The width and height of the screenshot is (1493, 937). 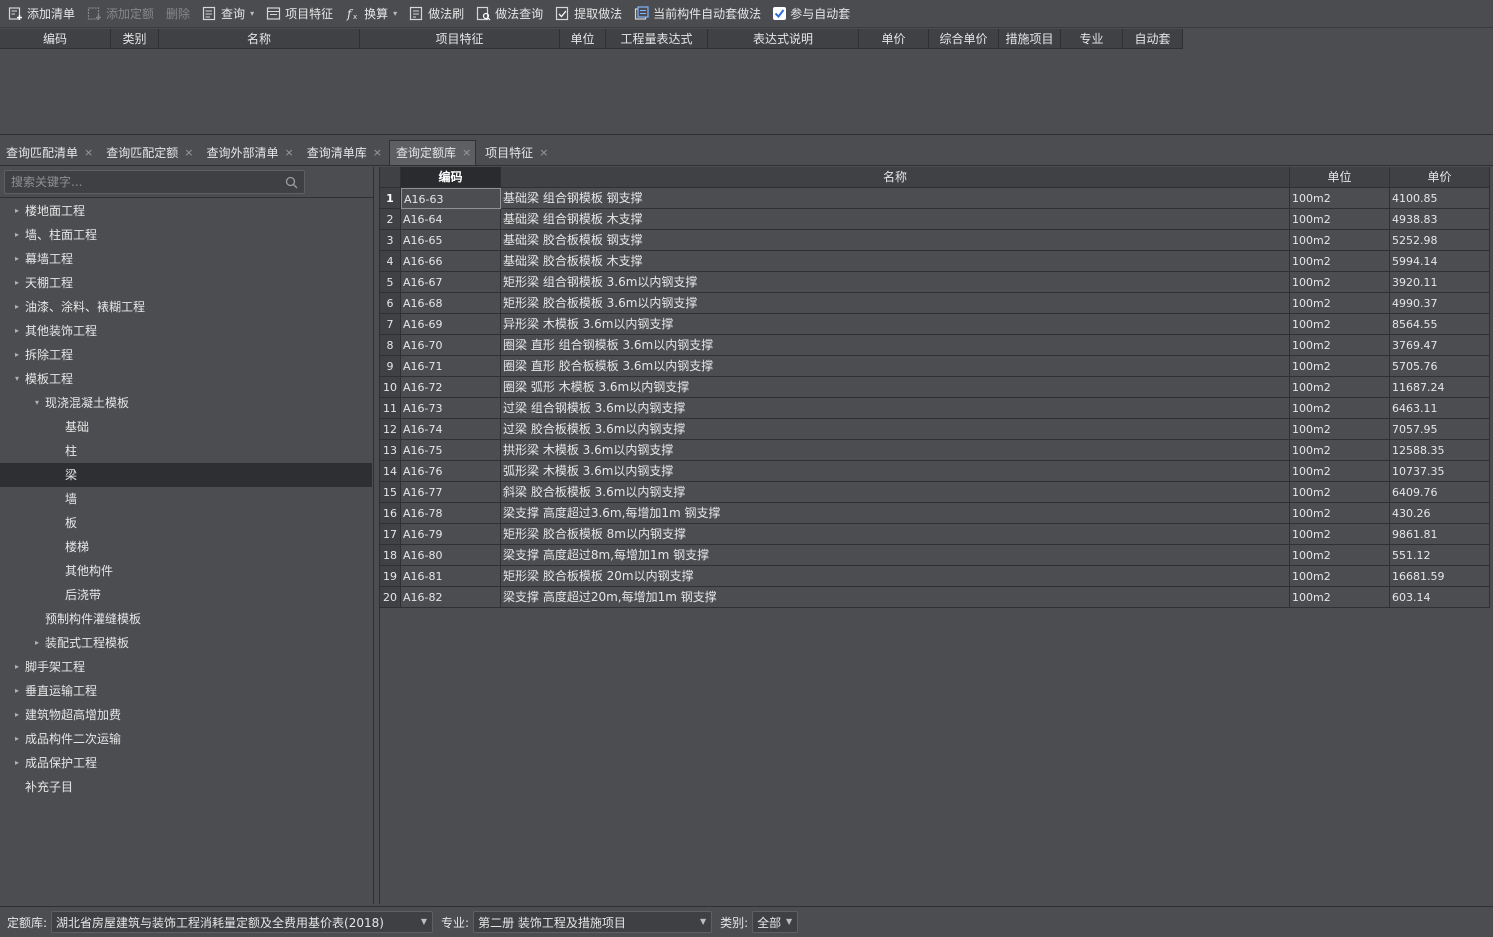 What do you see at coordinates (451, 576) in the screenshot?
I see `grid-cell-code: A16-81` at bounding box center [451, 576].